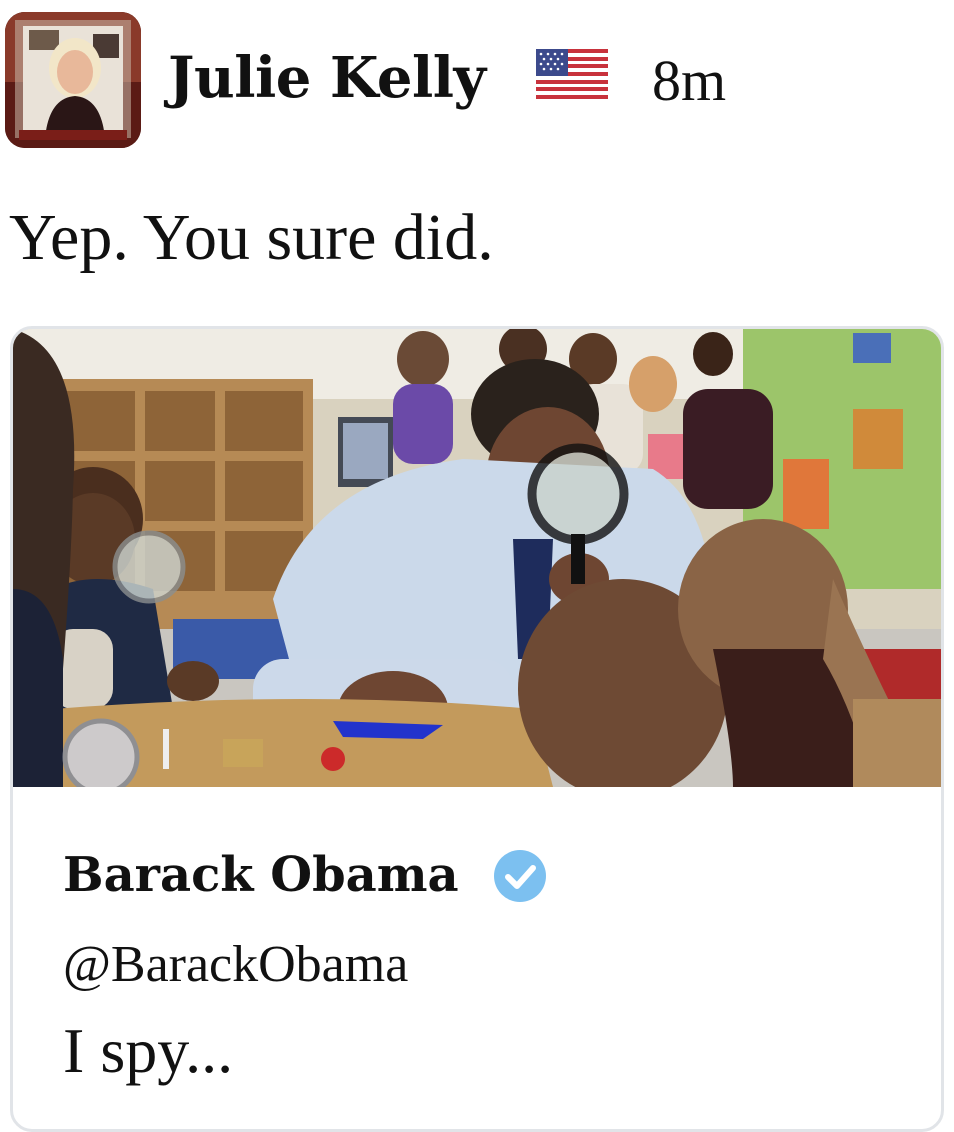 The image size is (954, 1132). What do you see at coordinates (520, 876) in the screenshot?
I see `verified-badge-icon` at bounding box center [520, 876].